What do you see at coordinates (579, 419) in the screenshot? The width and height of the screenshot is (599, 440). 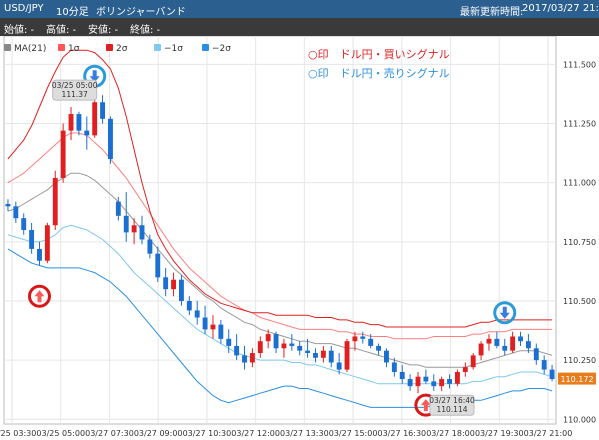 I see `y-tick-label: 110.000` at bounding box center [579, 419].